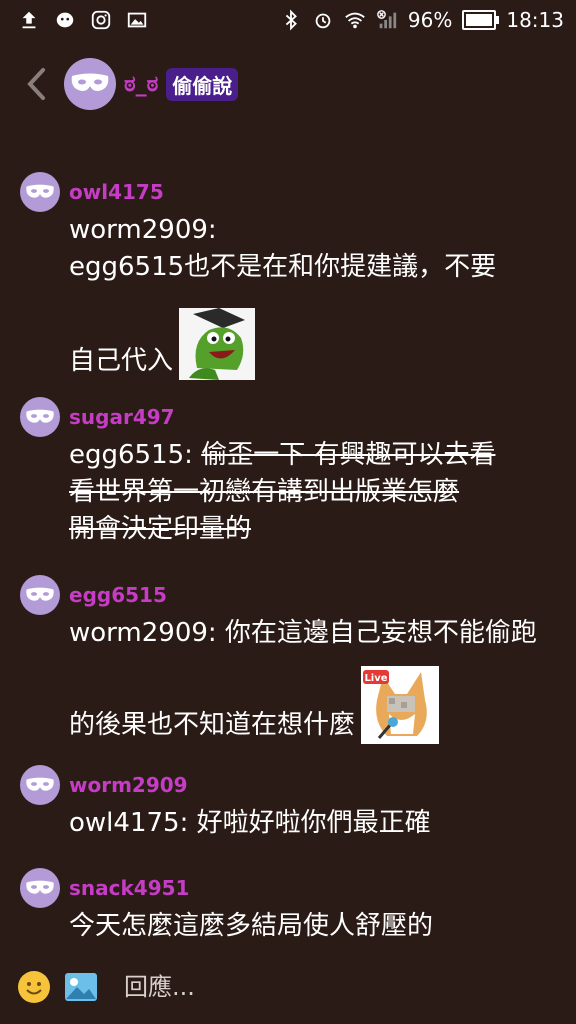 This screenshot has width=576, height=1024. What do you see at coordinates (535, 20) in the screenshot?
I see `clock: 18:13` at bounding box center [535, 20].